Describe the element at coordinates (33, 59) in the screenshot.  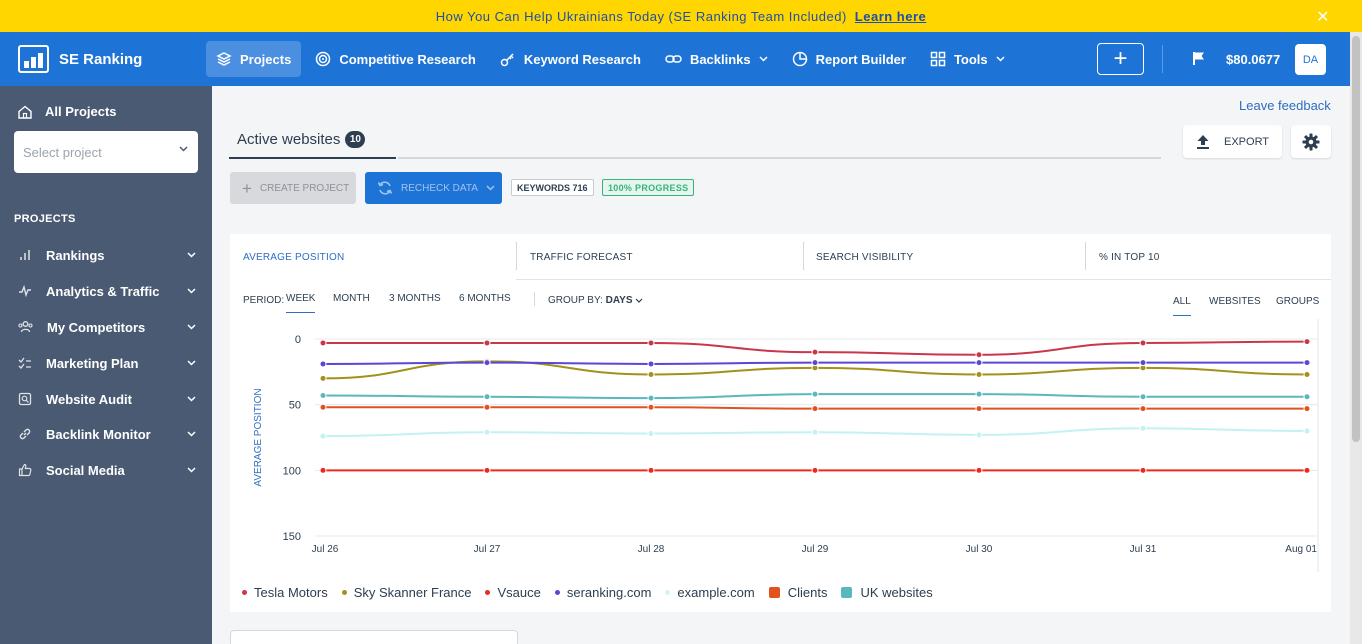
I see `logo-icon` at that location.